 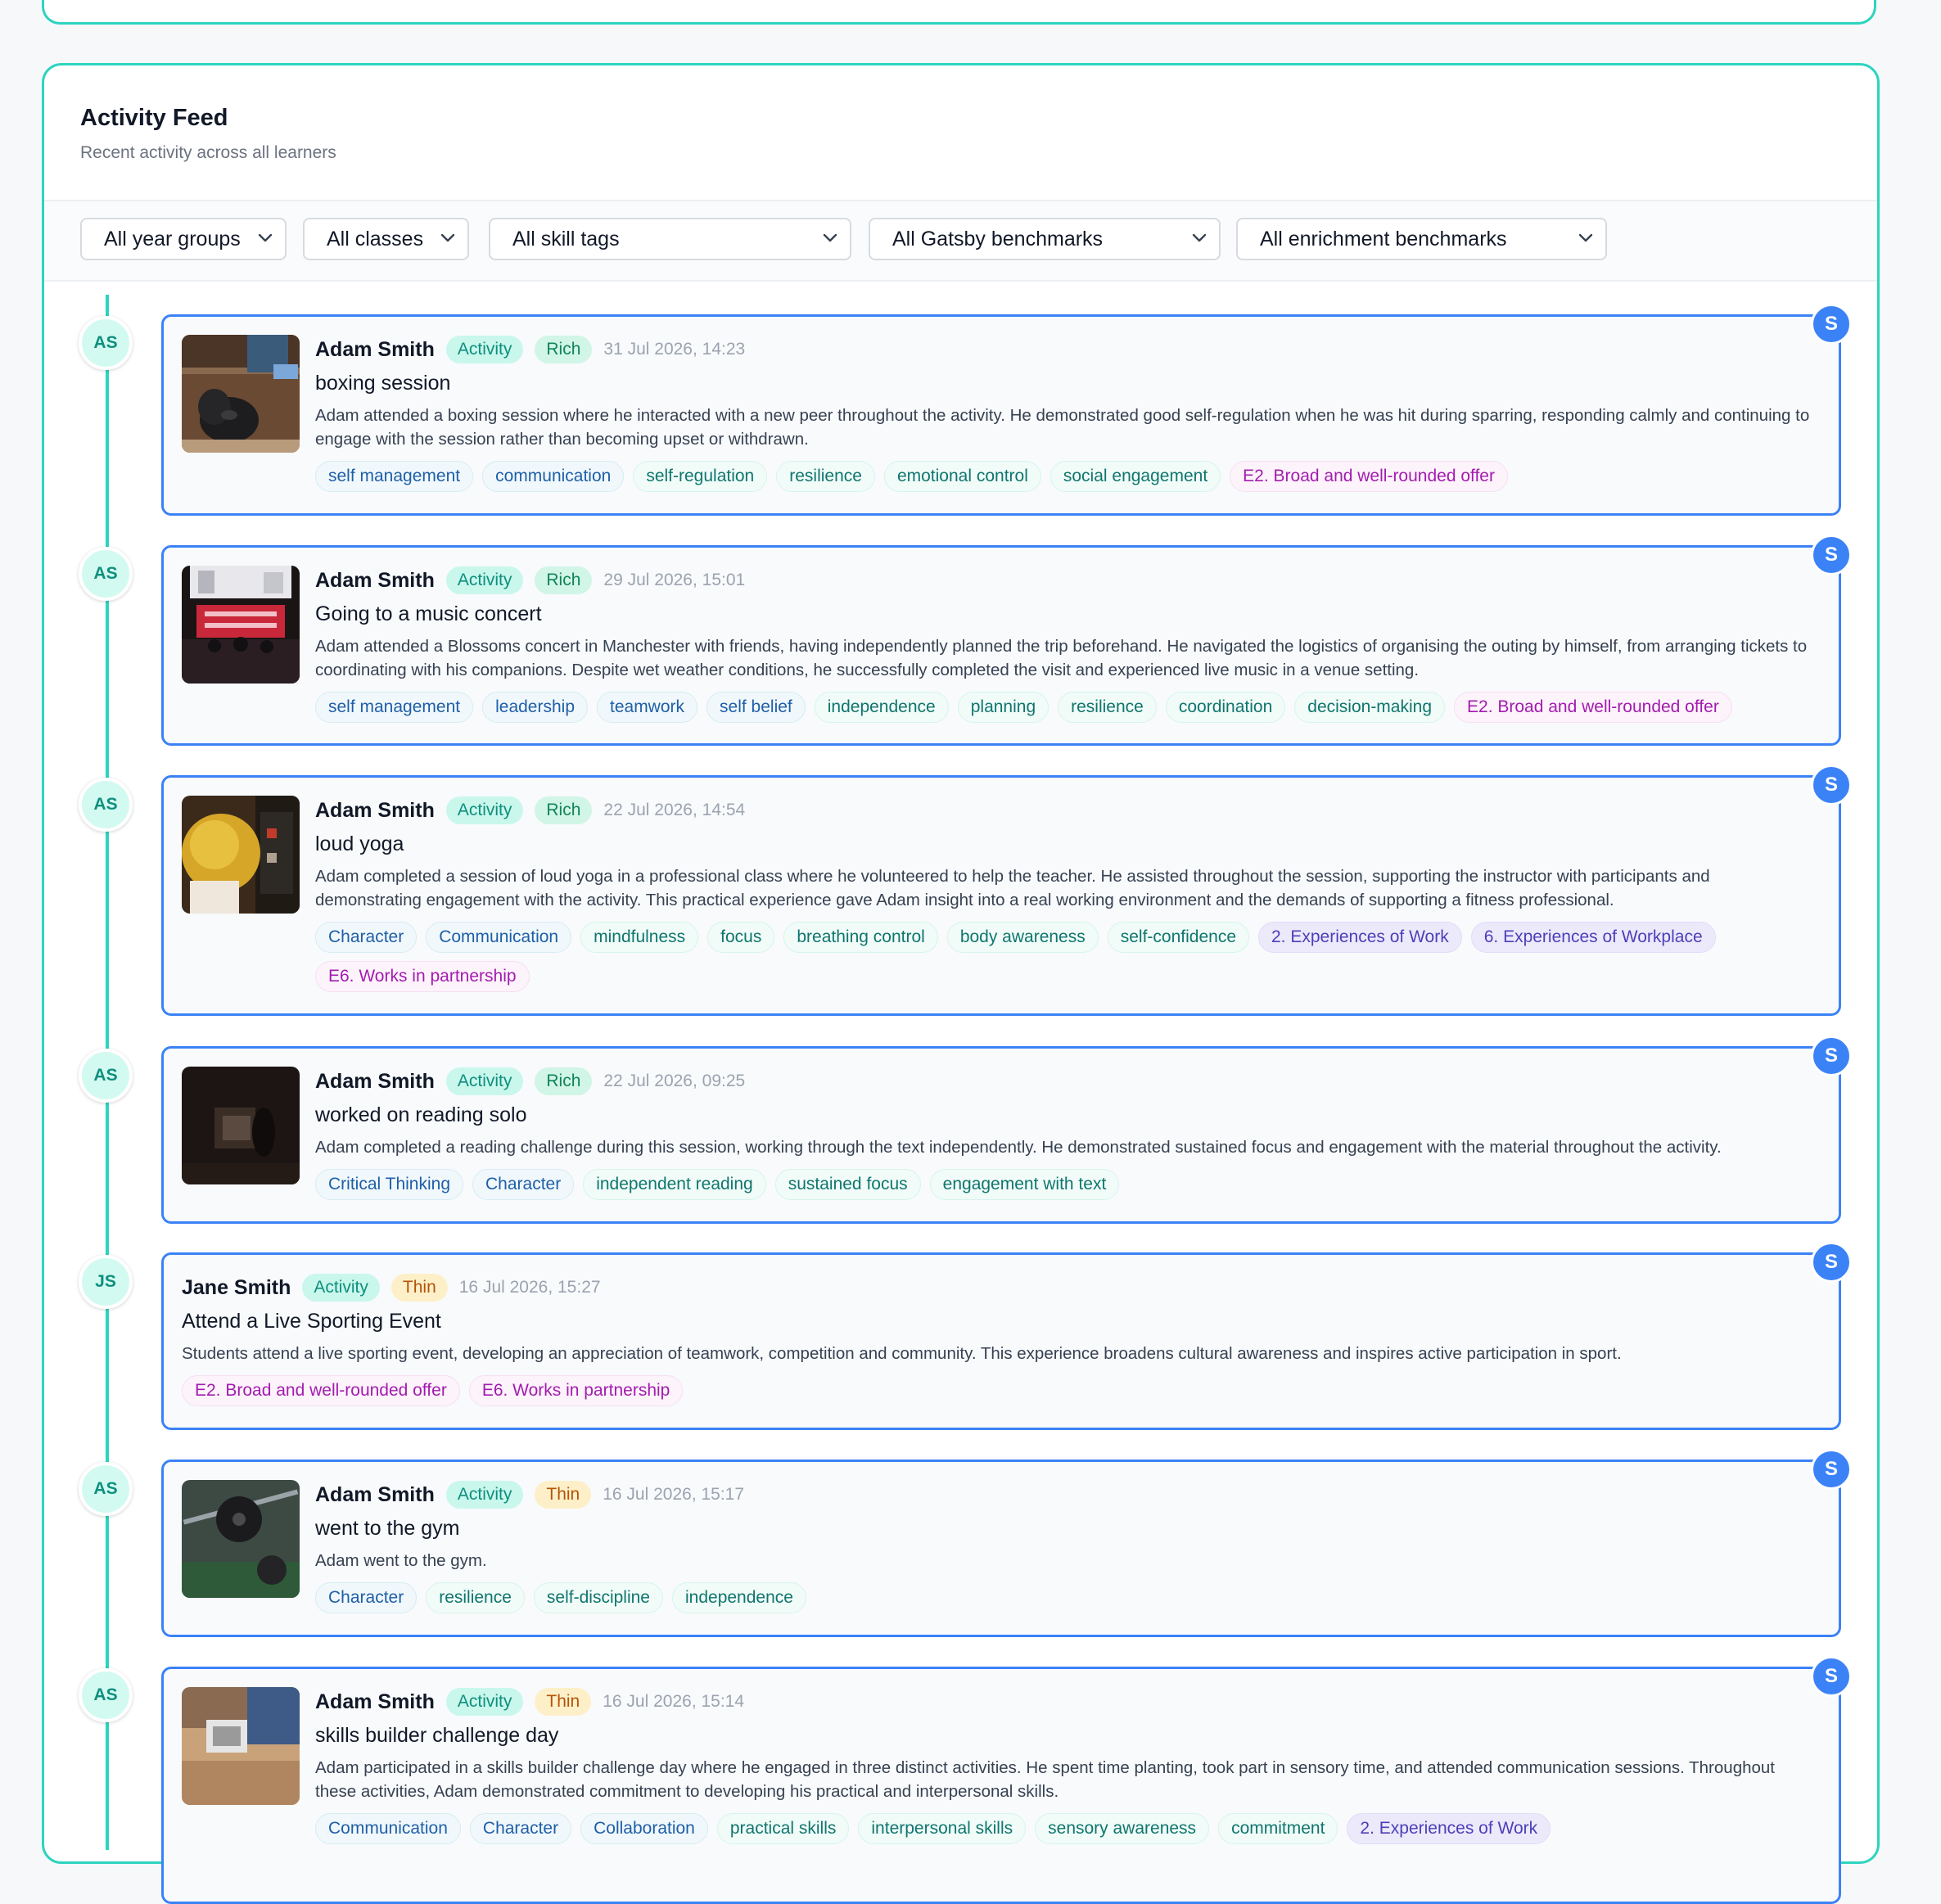 I want to click on class-filter: All classes, so click(x=386, y=239).